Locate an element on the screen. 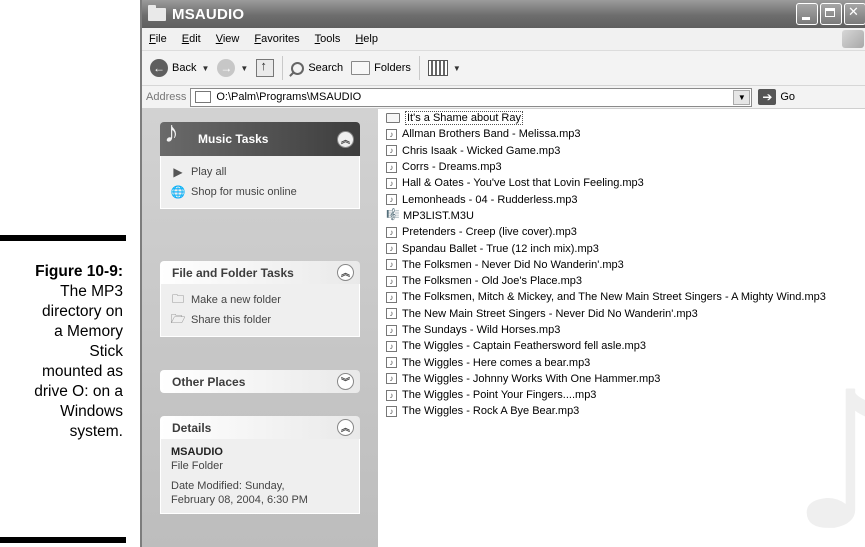 This screenshot has height=547, width=865. caption-line: drive O: on a is located at coordinates (78, 391).